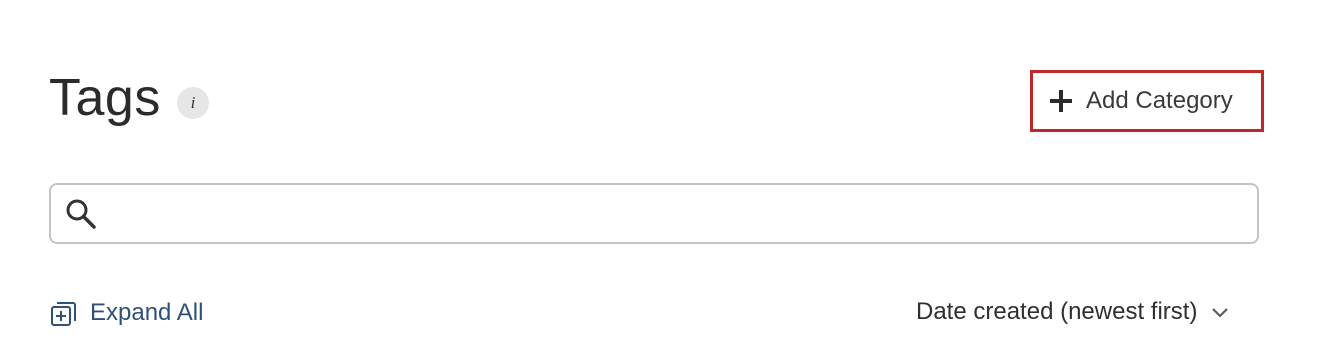 Image resolution: width=1328 pixels, height=356 pixels. Describe the element at coordinates (147, 312) in the screenshot. I see `expand-all-label: Expand All` at that location.